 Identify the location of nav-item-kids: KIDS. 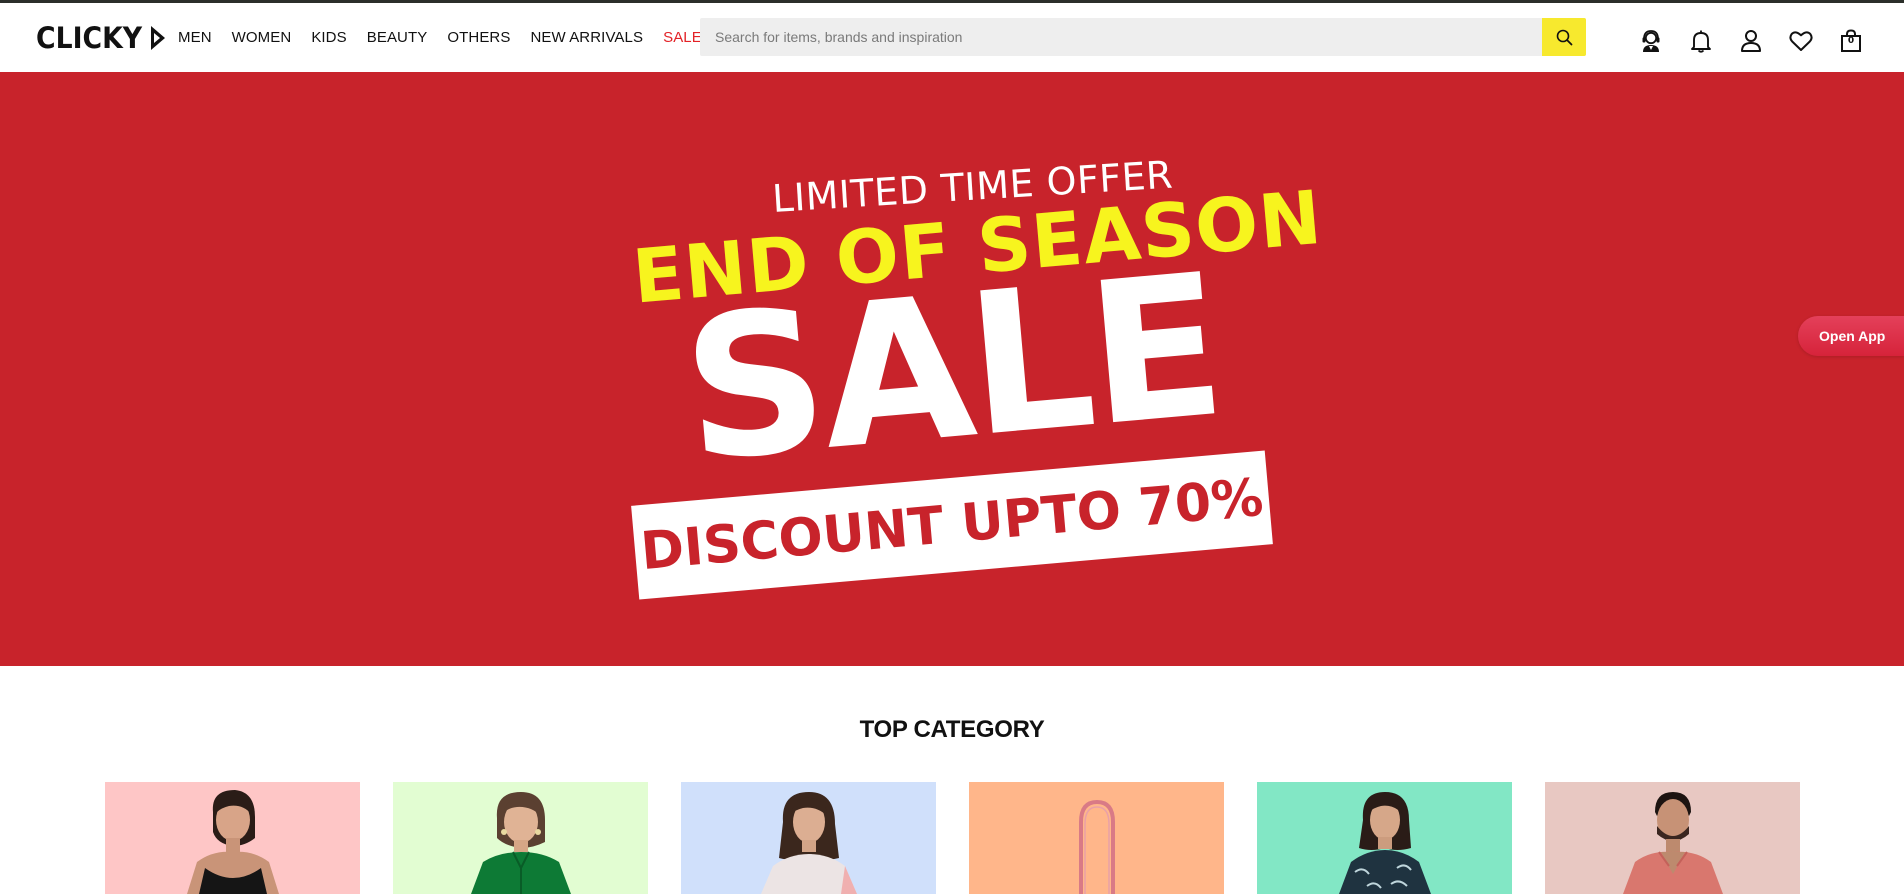
(328, 37).